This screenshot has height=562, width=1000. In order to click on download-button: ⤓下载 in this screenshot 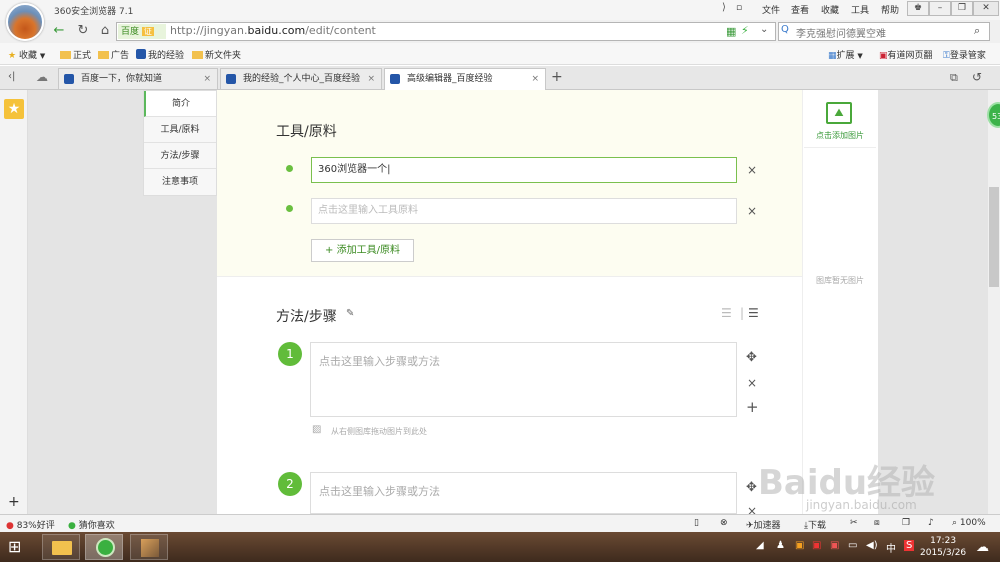, I will do `click(815, 524)`.